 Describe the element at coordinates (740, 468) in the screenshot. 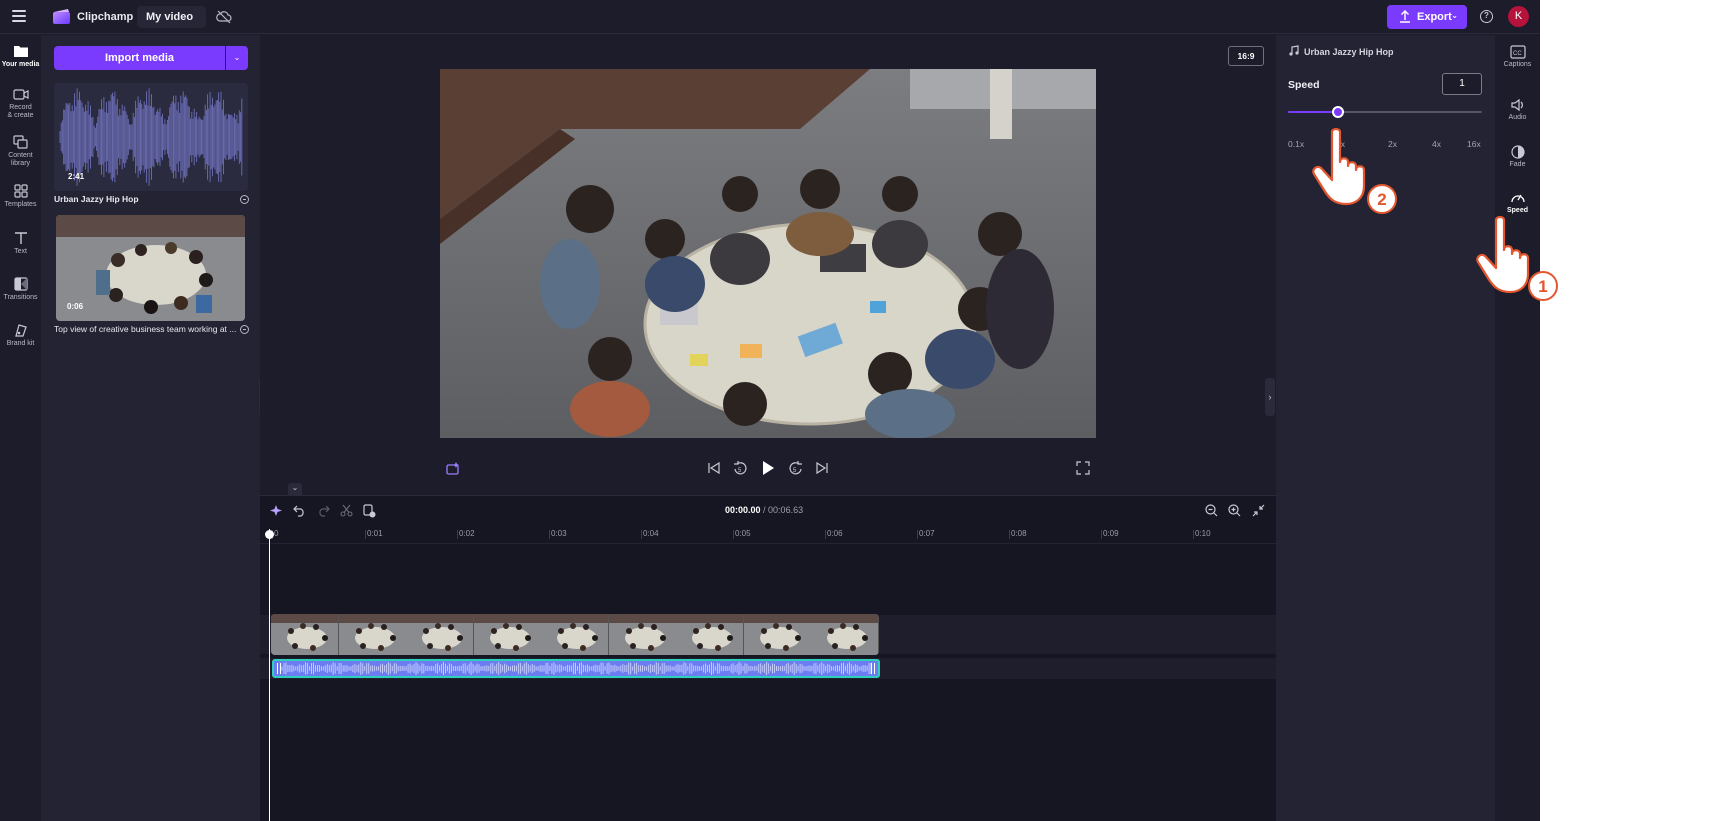

I see `rewind-5-seconds-icon: 5` at that location.